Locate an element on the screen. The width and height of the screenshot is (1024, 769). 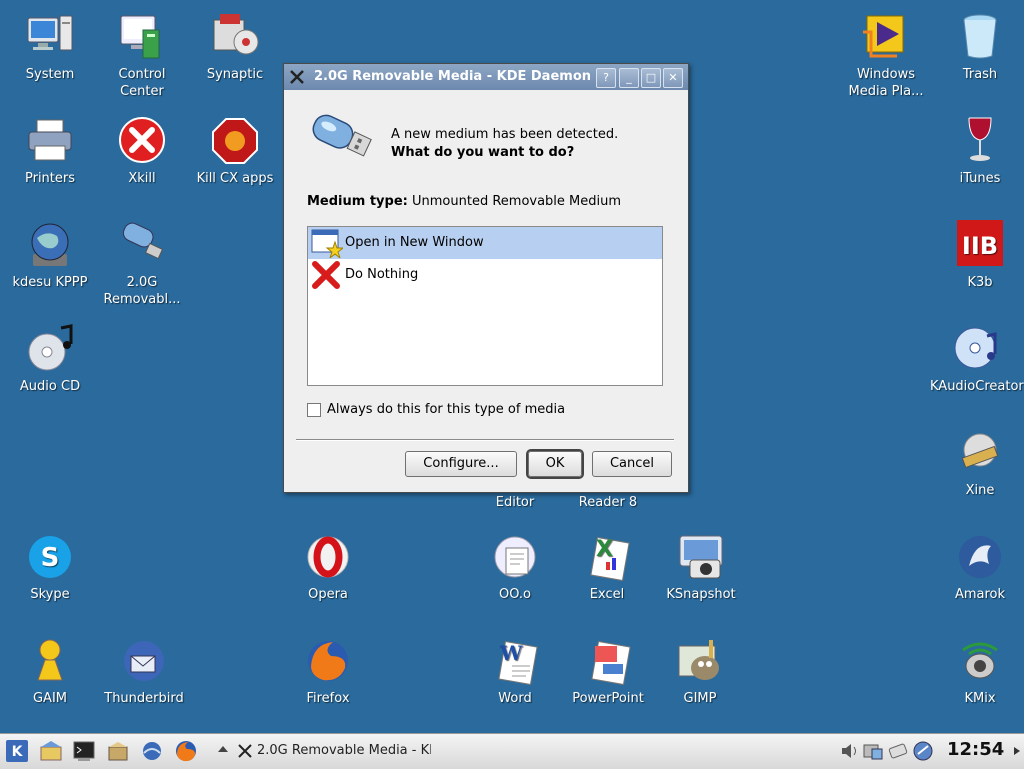
desktop-icon-label: GIMP is located at coordinates (700, 698).